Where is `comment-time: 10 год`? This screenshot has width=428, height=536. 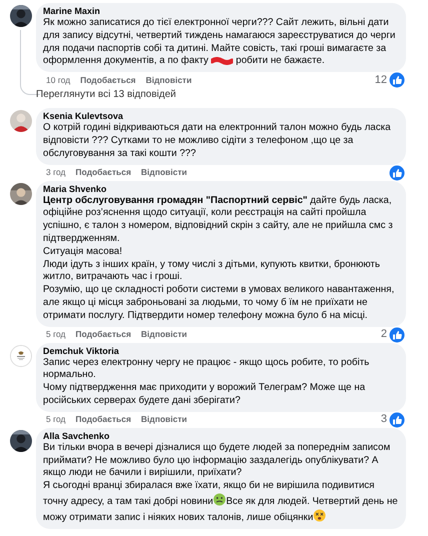 comment-time: 10 год is located at coordinates (58, 80).